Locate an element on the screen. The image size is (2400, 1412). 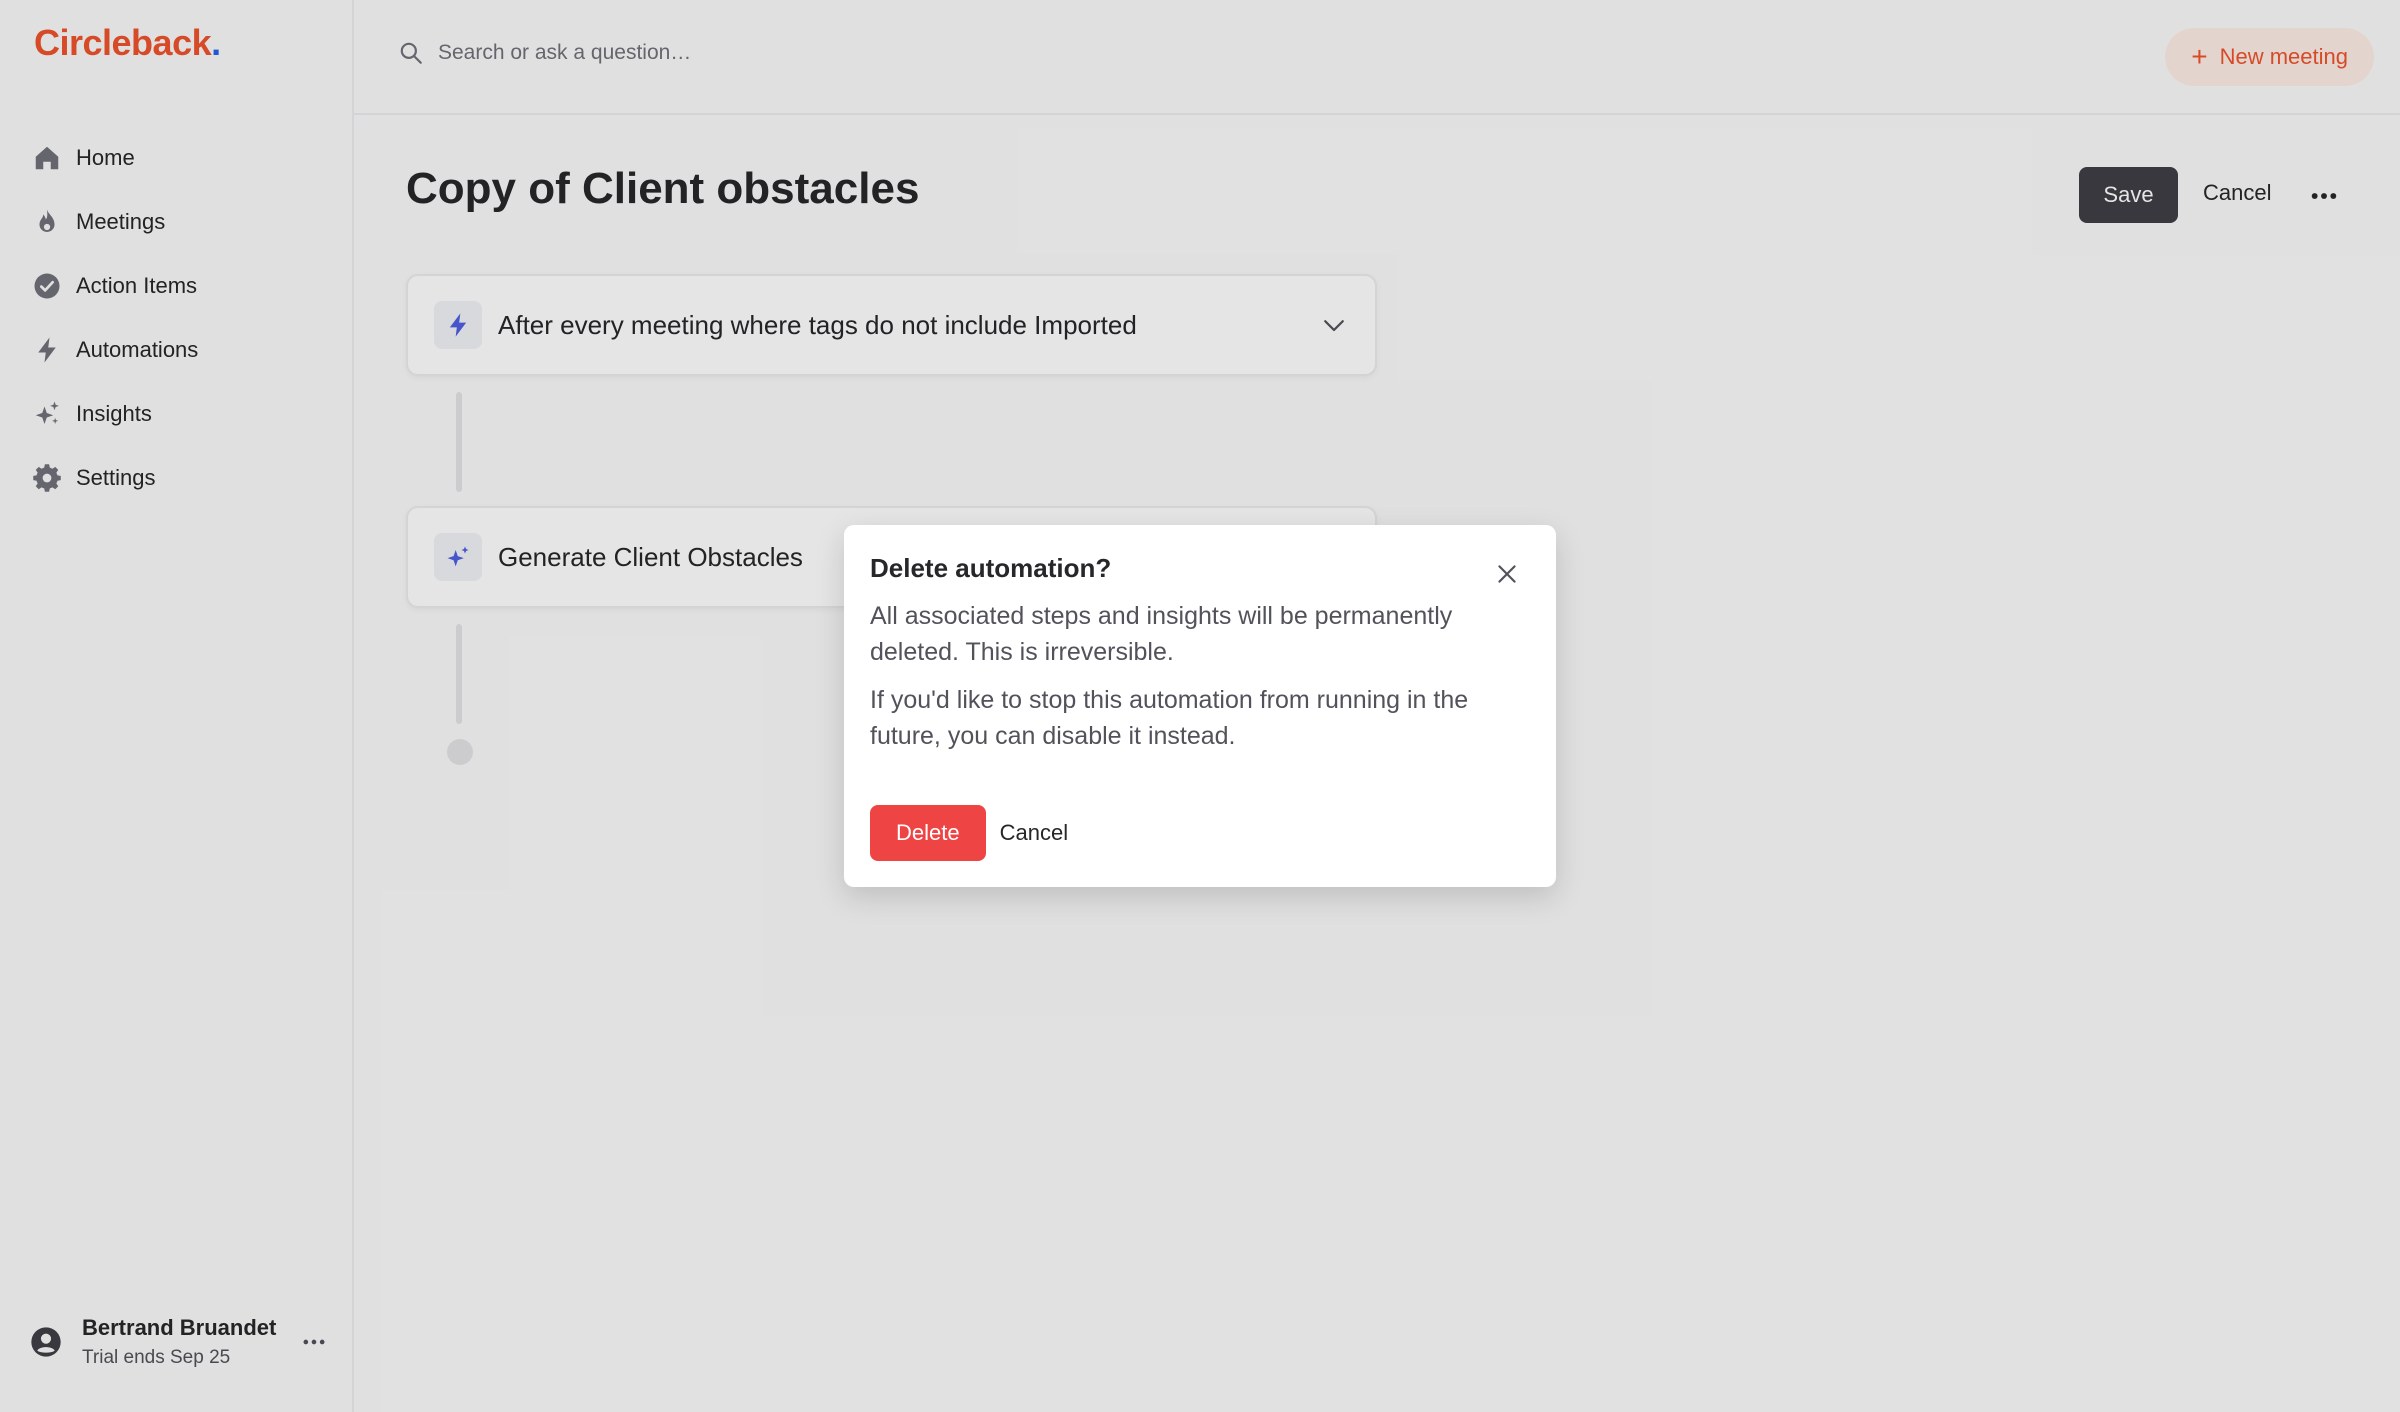
dialog-actions: Delete Cancel is located at coordinates (969, 833).